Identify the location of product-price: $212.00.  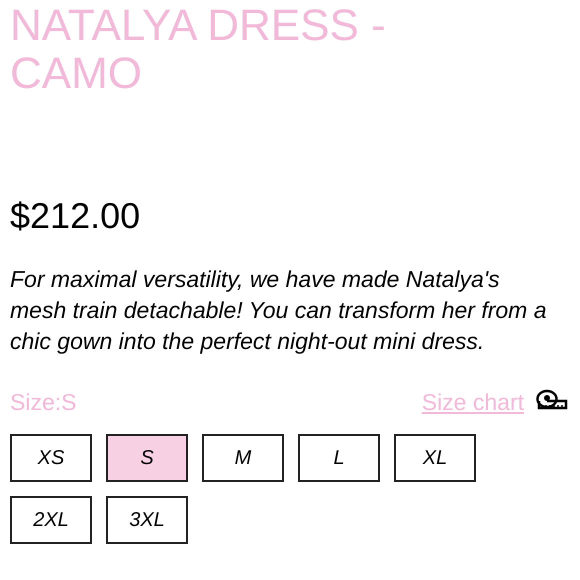
(76, 216).